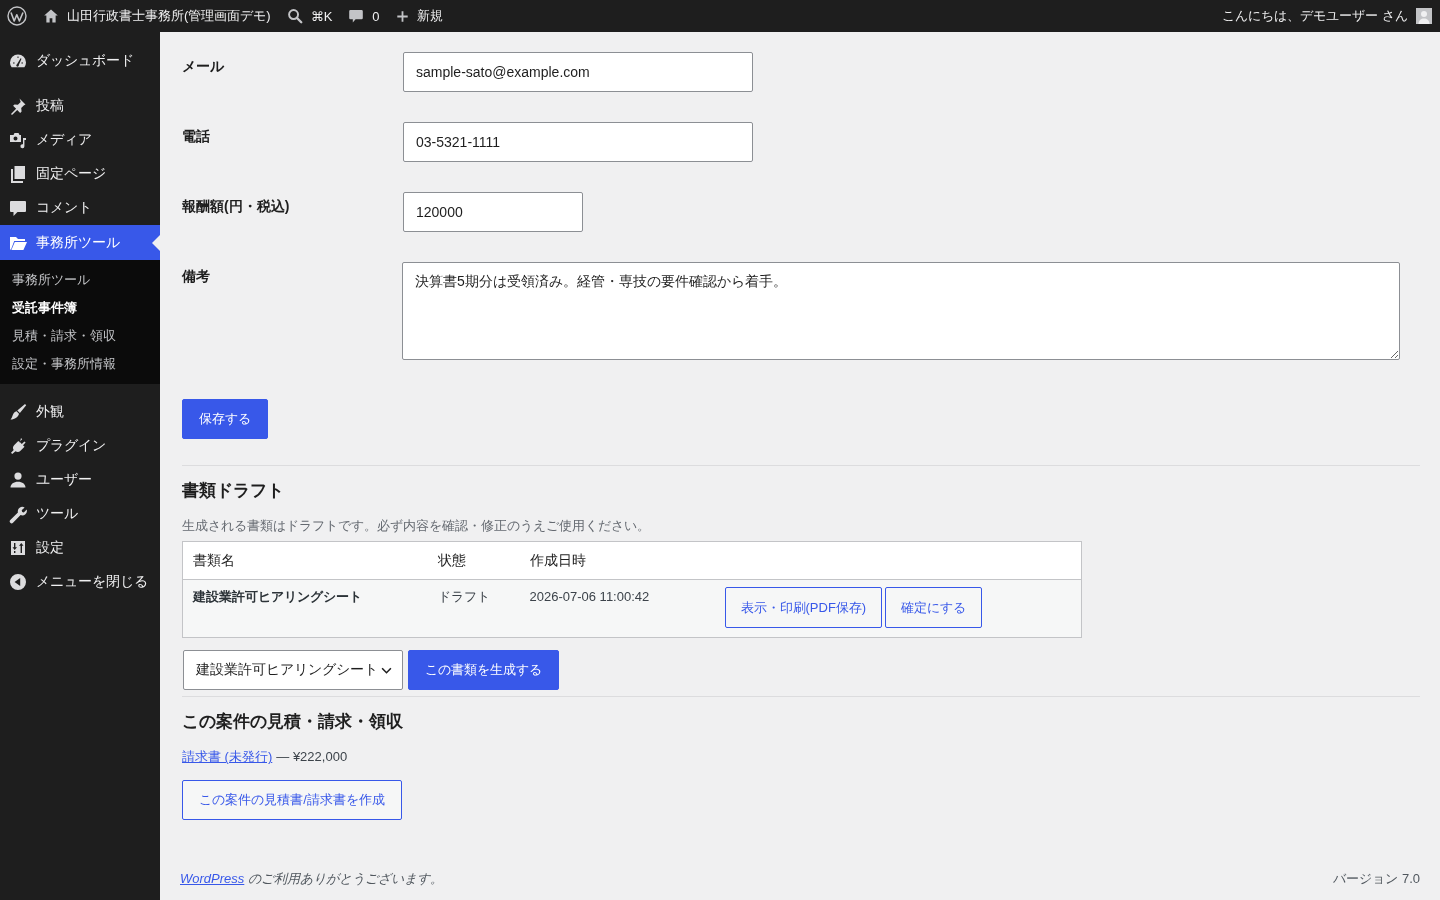 Image resolution: width=1440 pixels, height=900 pixels. I want to click on pages-icon, so click(18, 174).